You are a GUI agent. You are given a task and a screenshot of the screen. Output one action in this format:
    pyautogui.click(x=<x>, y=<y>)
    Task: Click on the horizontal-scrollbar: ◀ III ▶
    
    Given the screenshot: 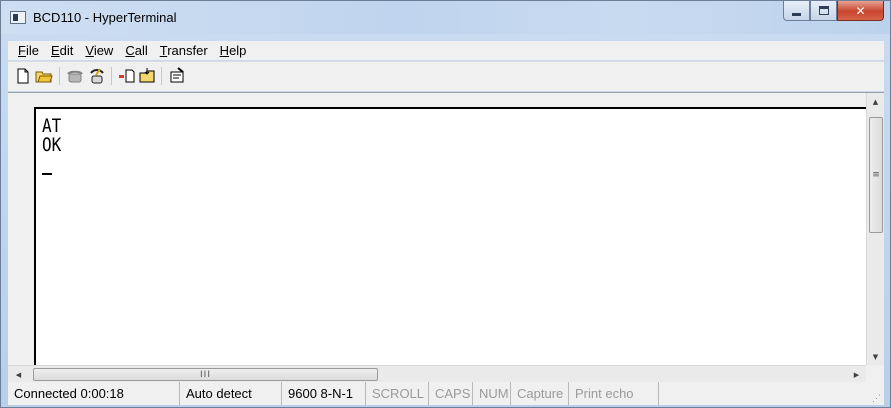 What is the action you would take?
    pyautogui.click(x=446, y=373)
    